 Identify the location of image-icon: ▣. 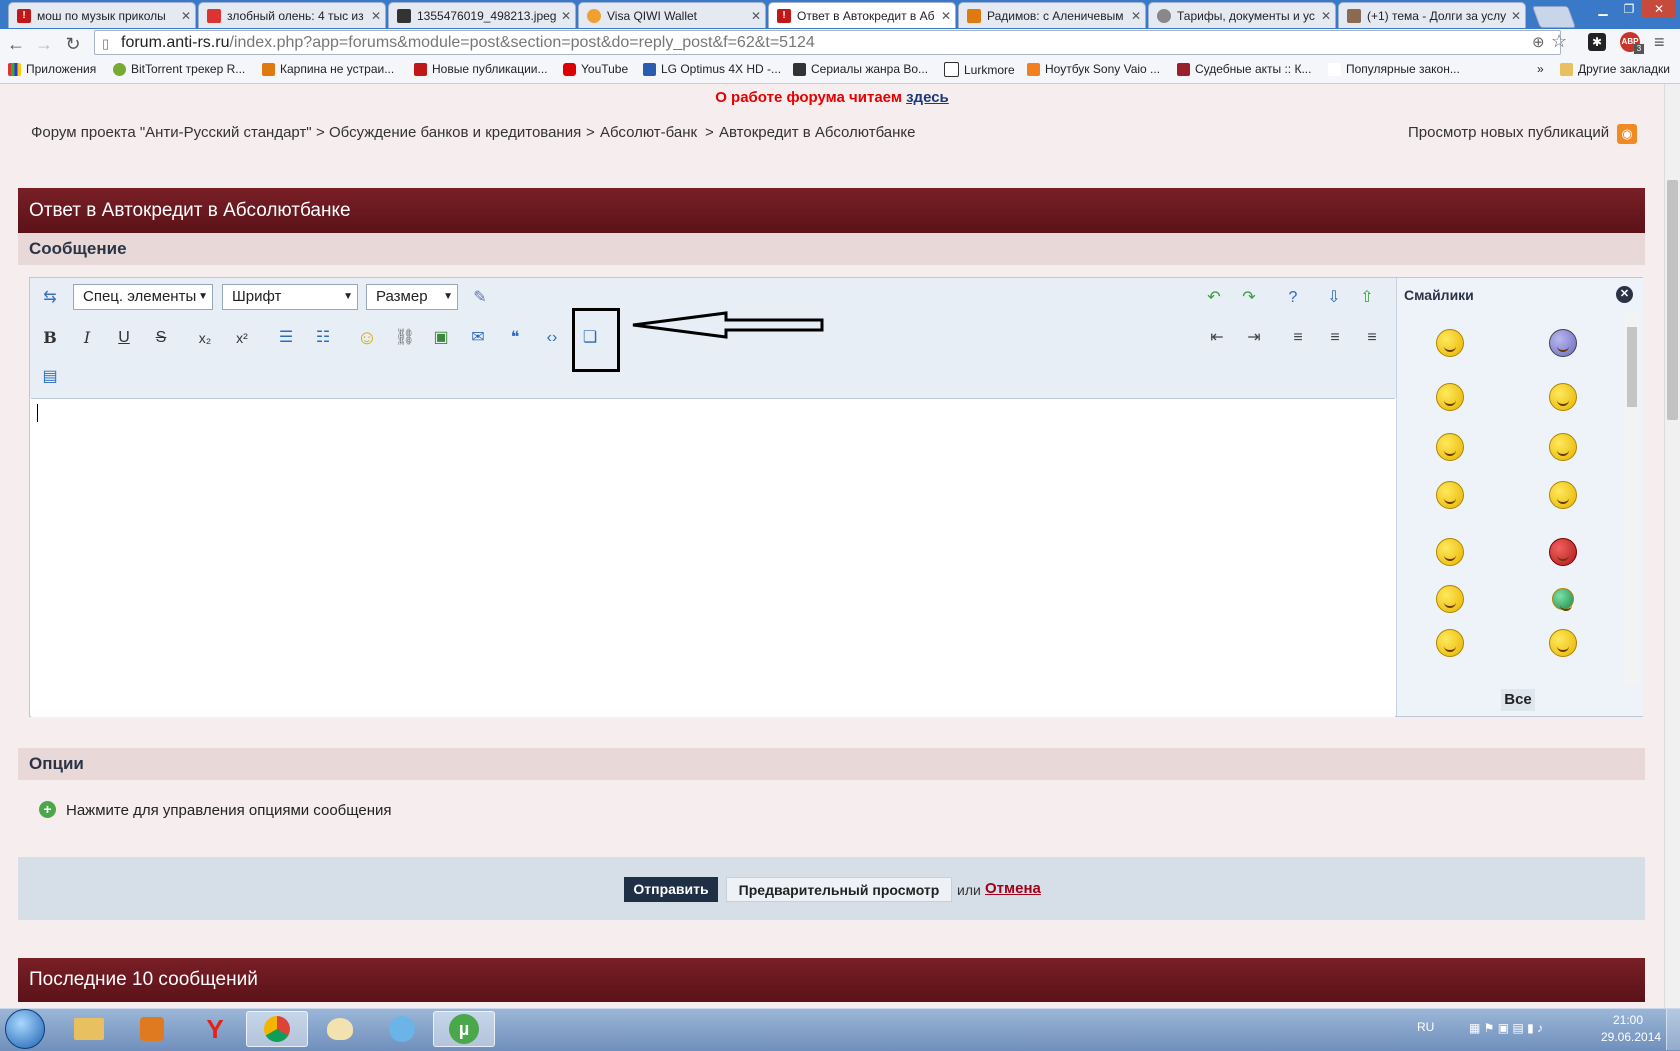
(441, 338).